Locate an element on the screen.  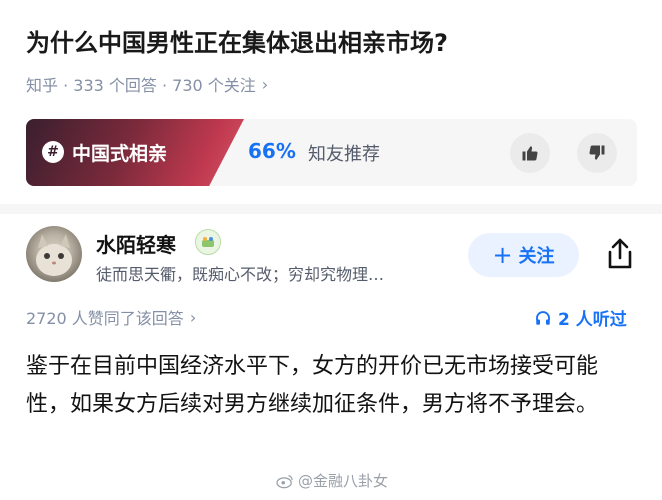
follow-button: + 关注 is located at coordinates (523, 255).